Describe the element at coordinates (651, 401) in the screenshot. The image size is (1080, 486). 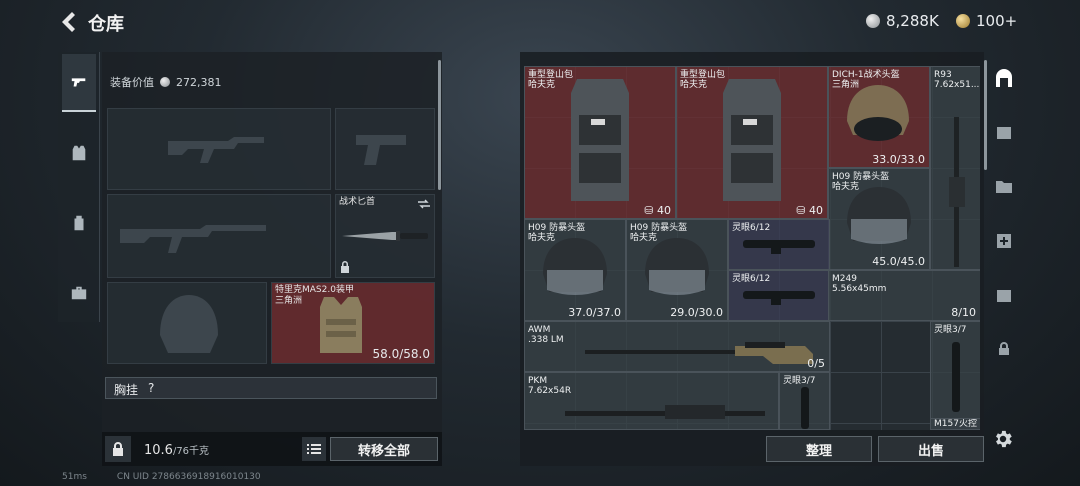
I see `storage-item-machine-gun: PKM 7.62x54R` at that location.